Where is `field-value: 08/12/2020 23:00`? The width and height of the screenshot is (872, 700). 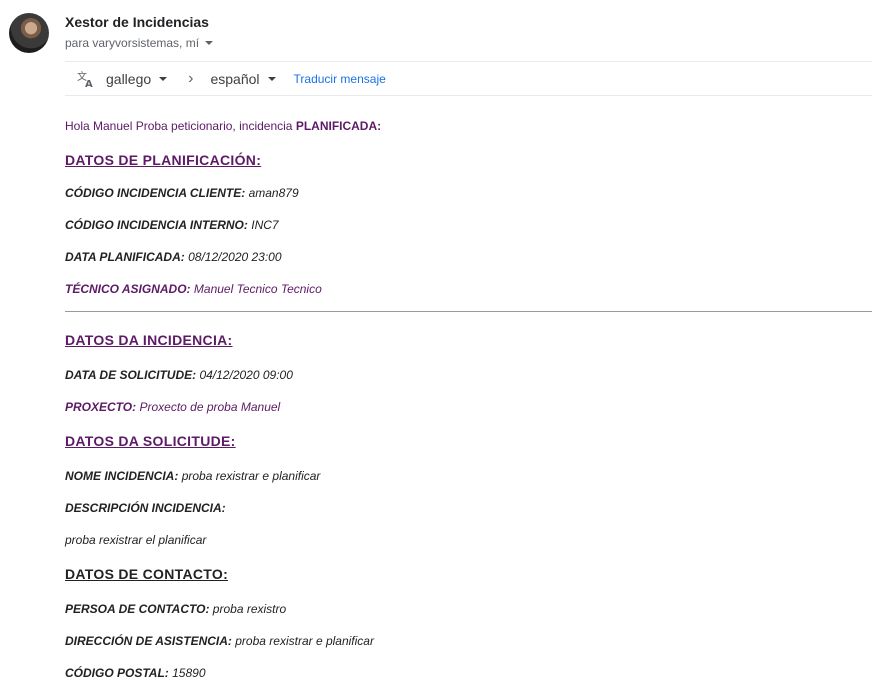 field-value: 08/12/2020 23:00 is located at coordinates (235, 257).